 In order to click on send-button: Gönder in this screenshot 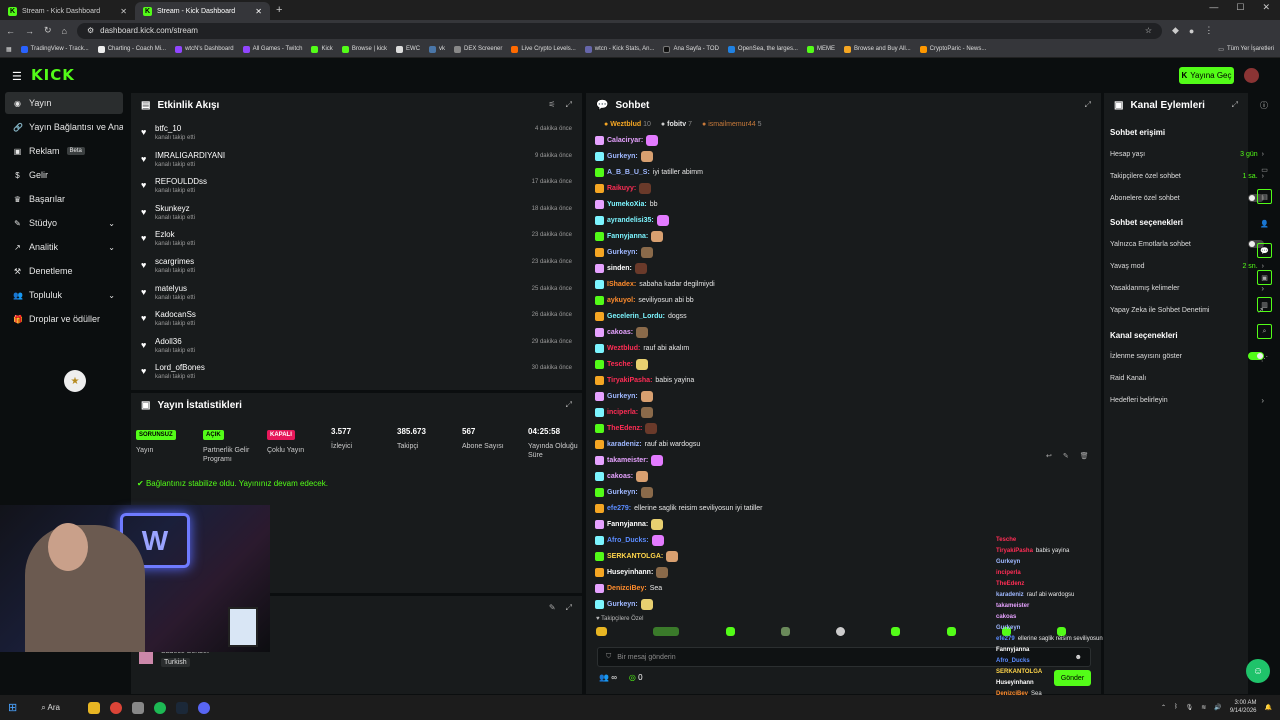, I will do `click(1072, 678)`.